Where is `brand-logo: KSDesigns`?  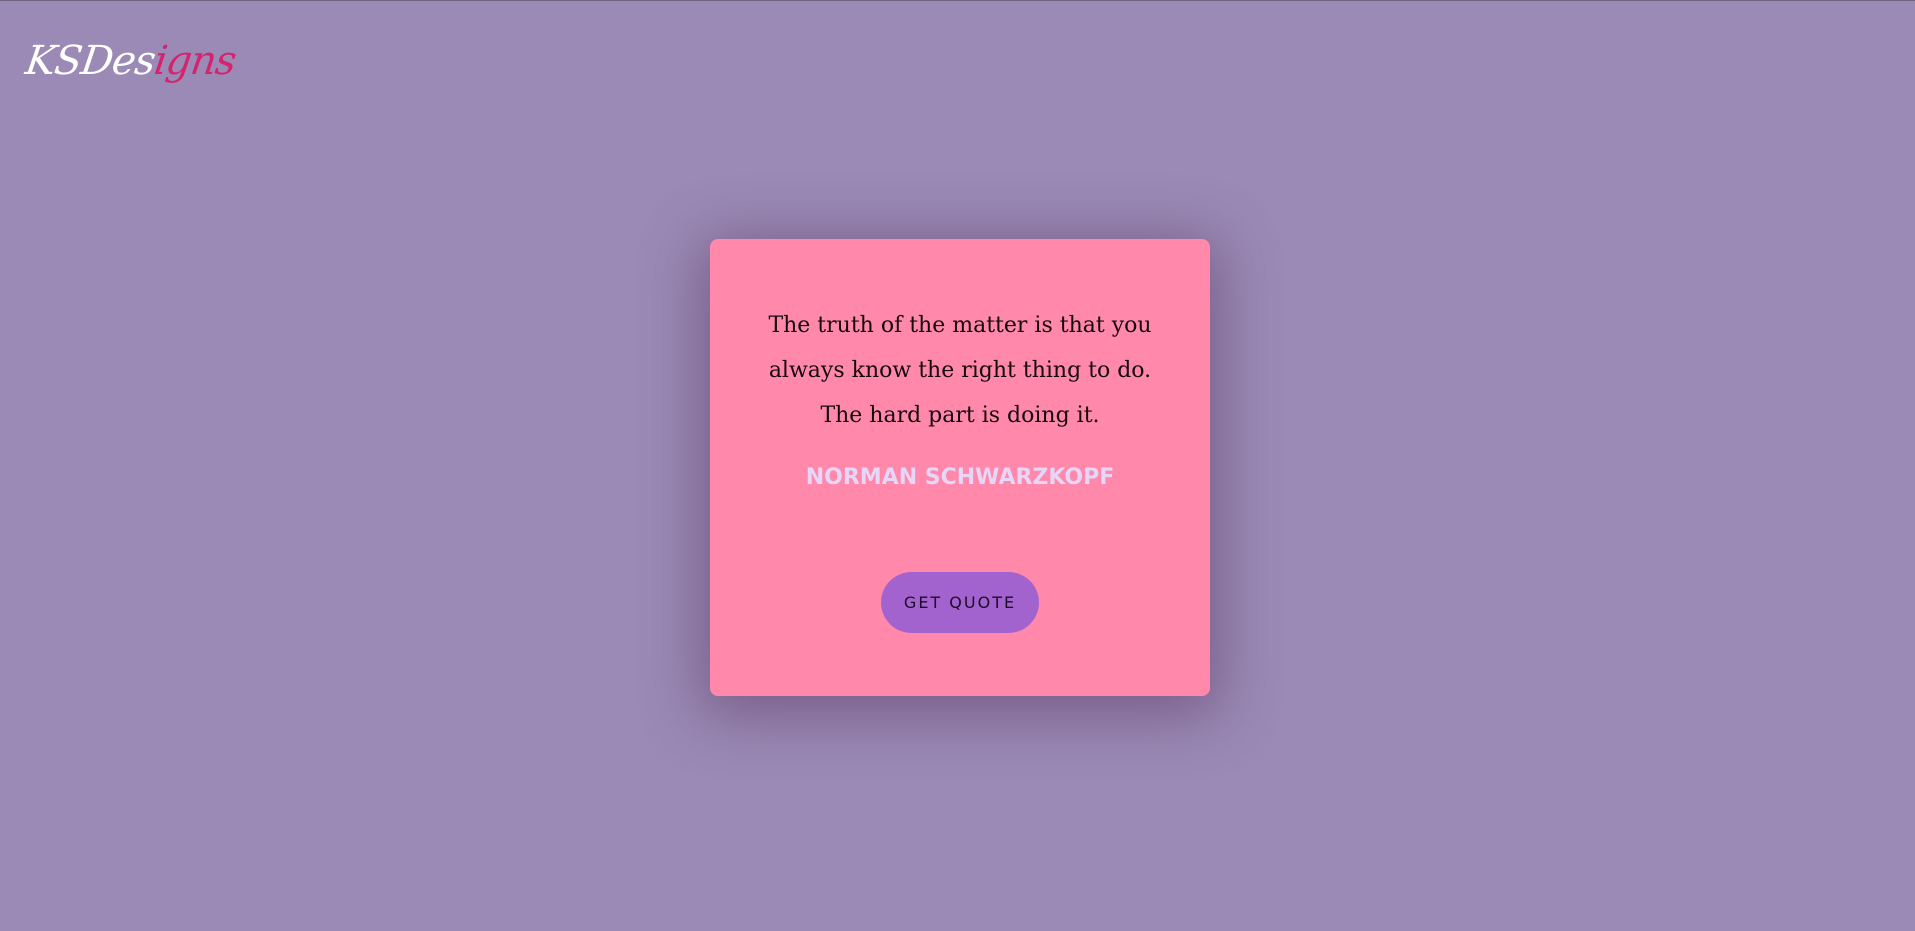 brand-logo: KSDesigns is located at coordinates (130, 61).